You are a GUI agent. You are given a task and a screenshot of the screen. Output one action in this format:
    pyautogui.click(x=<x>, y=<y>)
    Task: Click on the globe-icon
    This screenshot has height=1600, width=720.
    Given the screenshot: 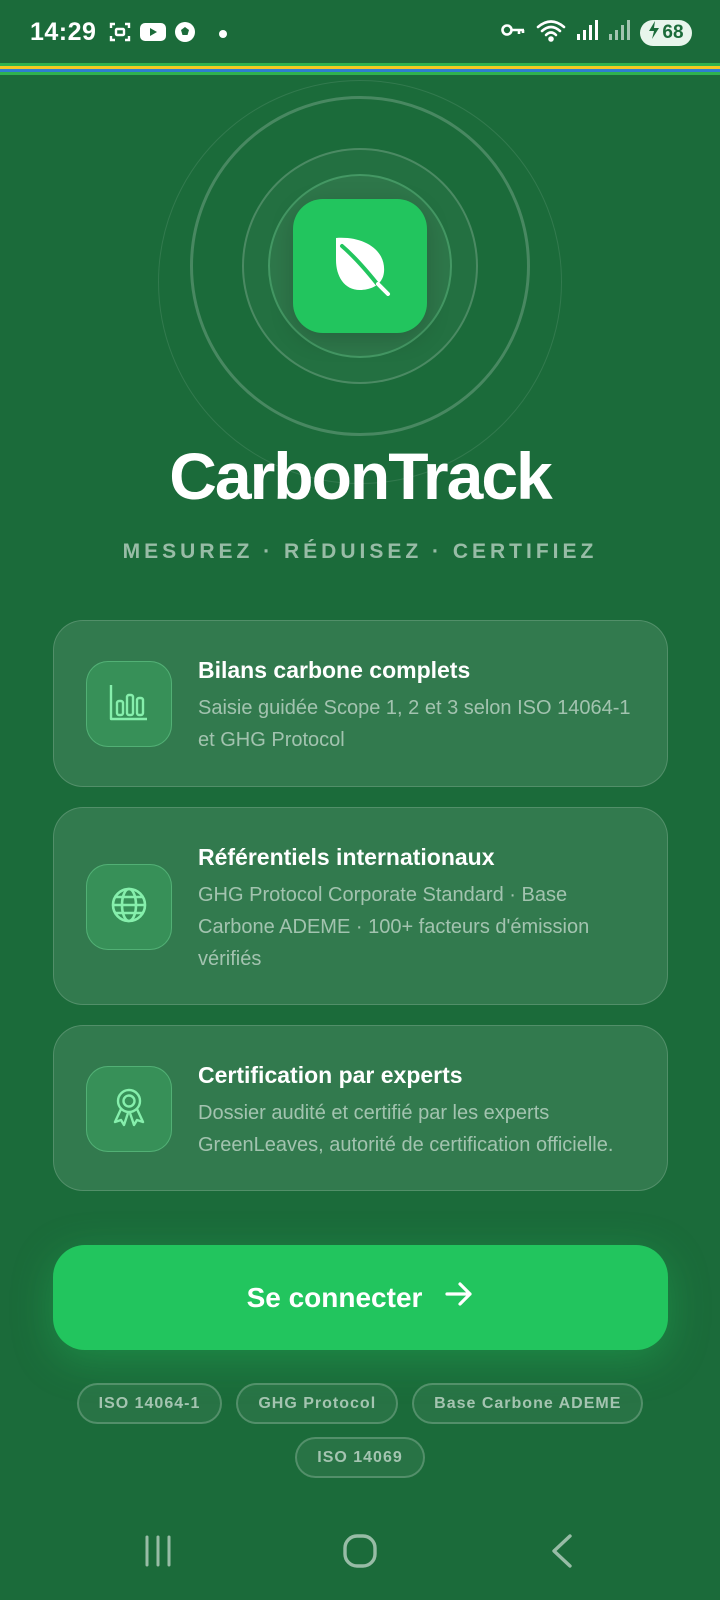 What is the action you would take?
    pyautogui.click(x=129, y=907)
    